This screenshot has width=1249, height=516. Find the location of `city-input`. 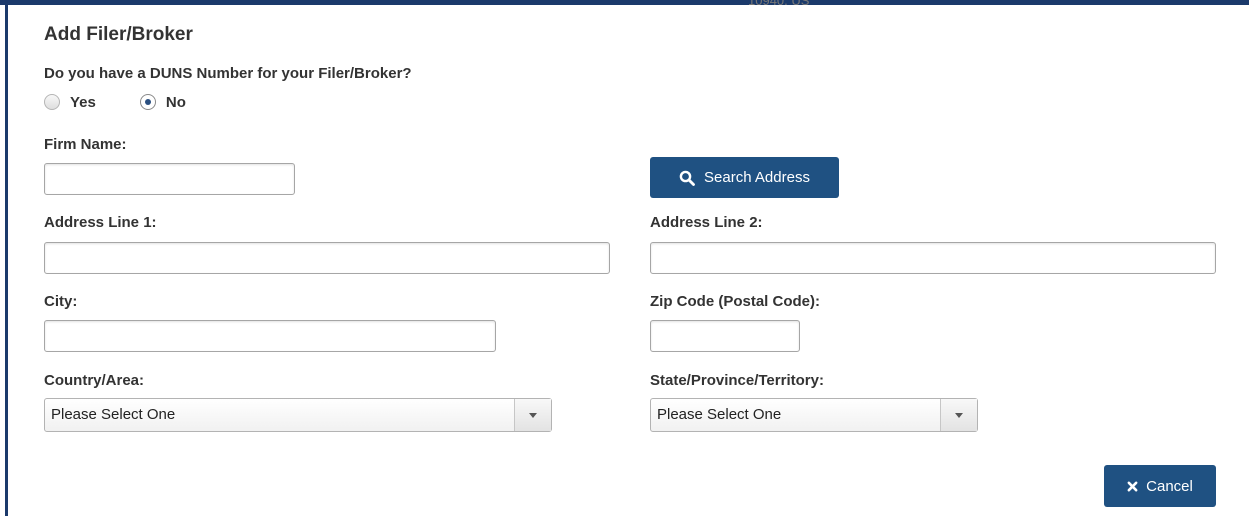

city-input is located at coordinates (270, 336).